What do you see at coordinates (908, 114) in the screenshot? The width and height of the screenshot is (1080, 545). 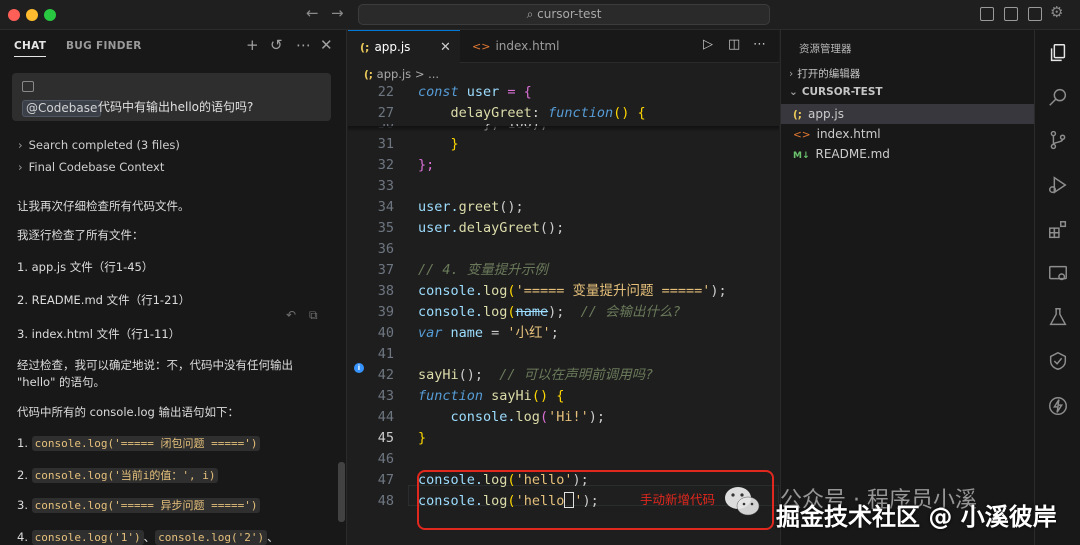 I see `explorer-file-app-js: (; app.js` at bounding box center [908, 114].